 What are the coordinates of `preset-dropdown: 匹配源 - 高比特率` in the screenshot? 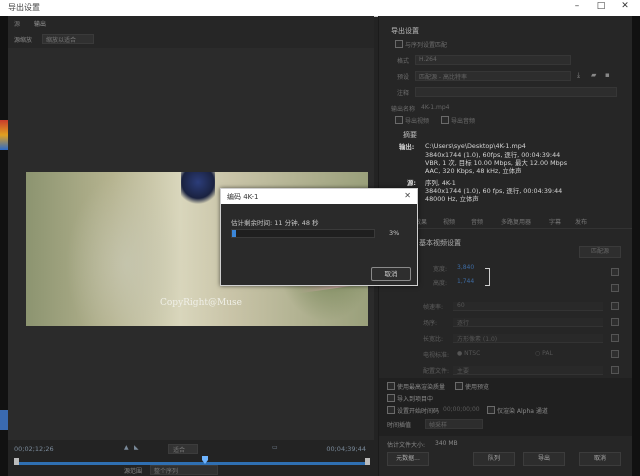 It's located at (493, 76).